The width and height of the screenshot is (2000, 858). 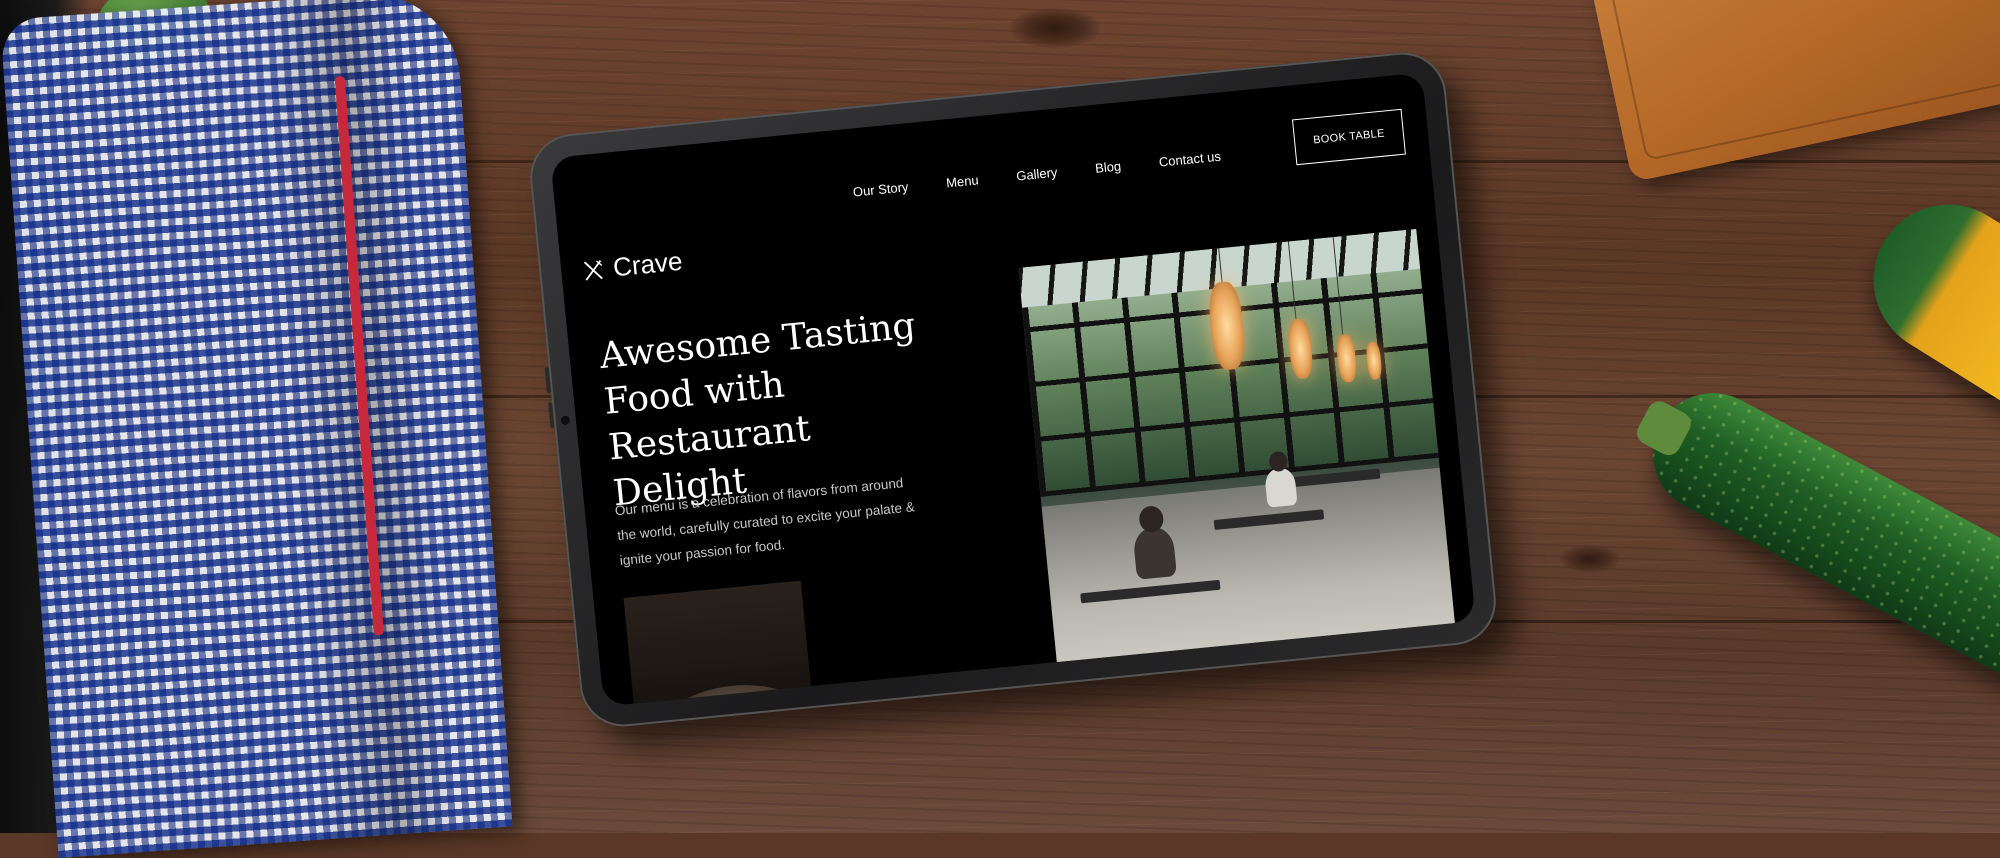 I want to click on nav-our-story: Our Story, so click(x=880, y=189).